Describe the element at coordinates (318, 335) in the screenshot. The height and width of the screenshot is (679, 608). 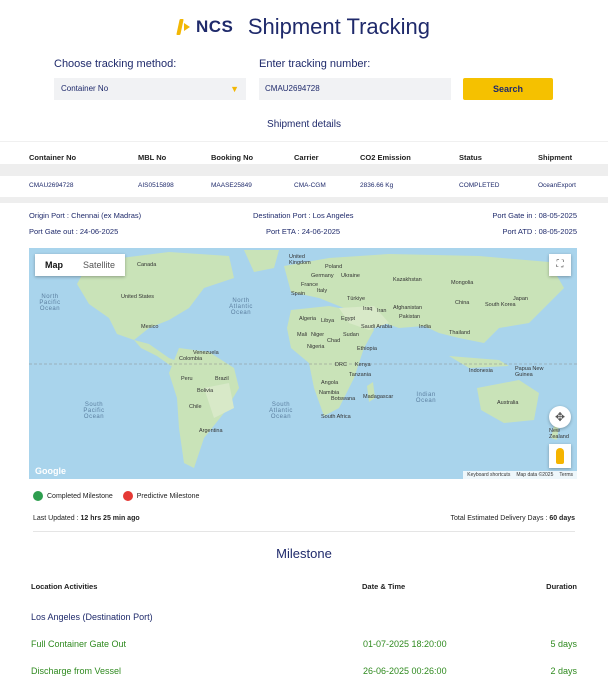
I see `map-label-niger: Niger` at that location.